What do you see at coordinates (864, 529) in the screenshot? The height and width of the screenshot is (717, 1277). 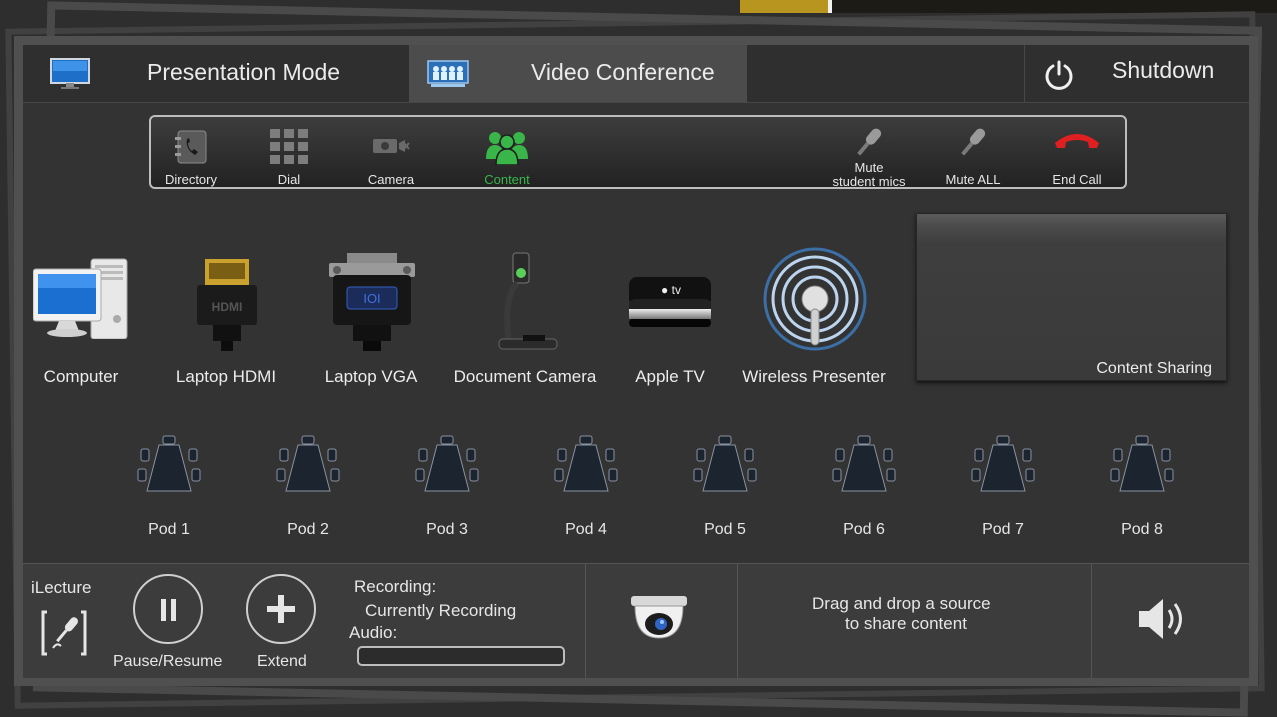 I see `pod-label: Pod 6` at bounding box center [864, 529].